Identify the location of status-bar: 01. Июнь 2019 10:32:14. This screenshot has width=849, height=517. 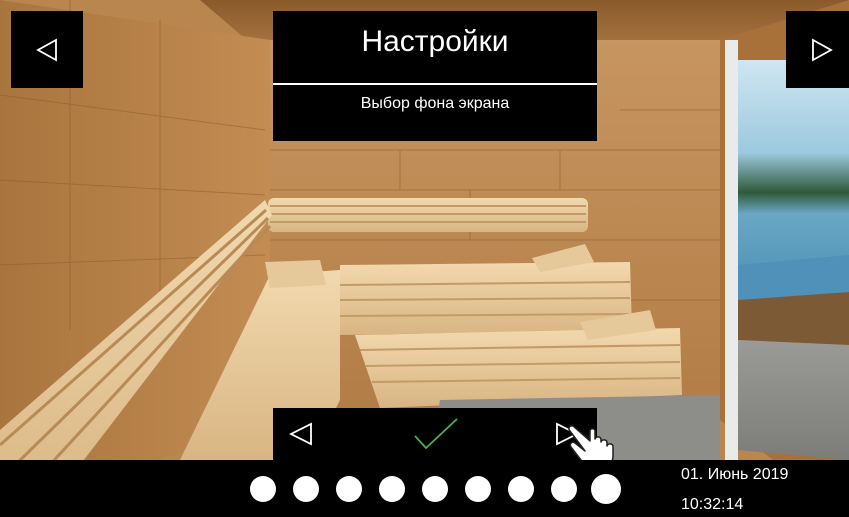
(424, 488).